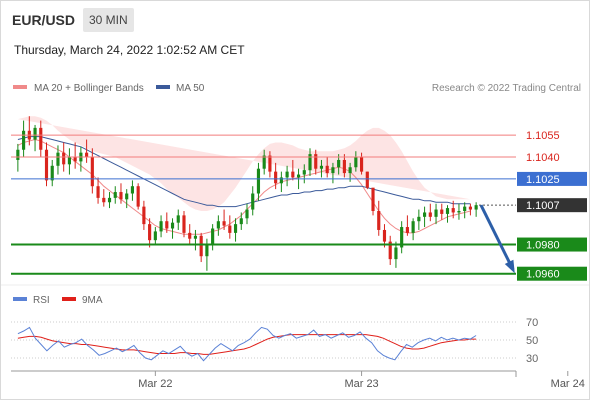 The height and width of the screenshot is (400, 590). I want to click on resistance-label: 1.1055, so click(543, 136).